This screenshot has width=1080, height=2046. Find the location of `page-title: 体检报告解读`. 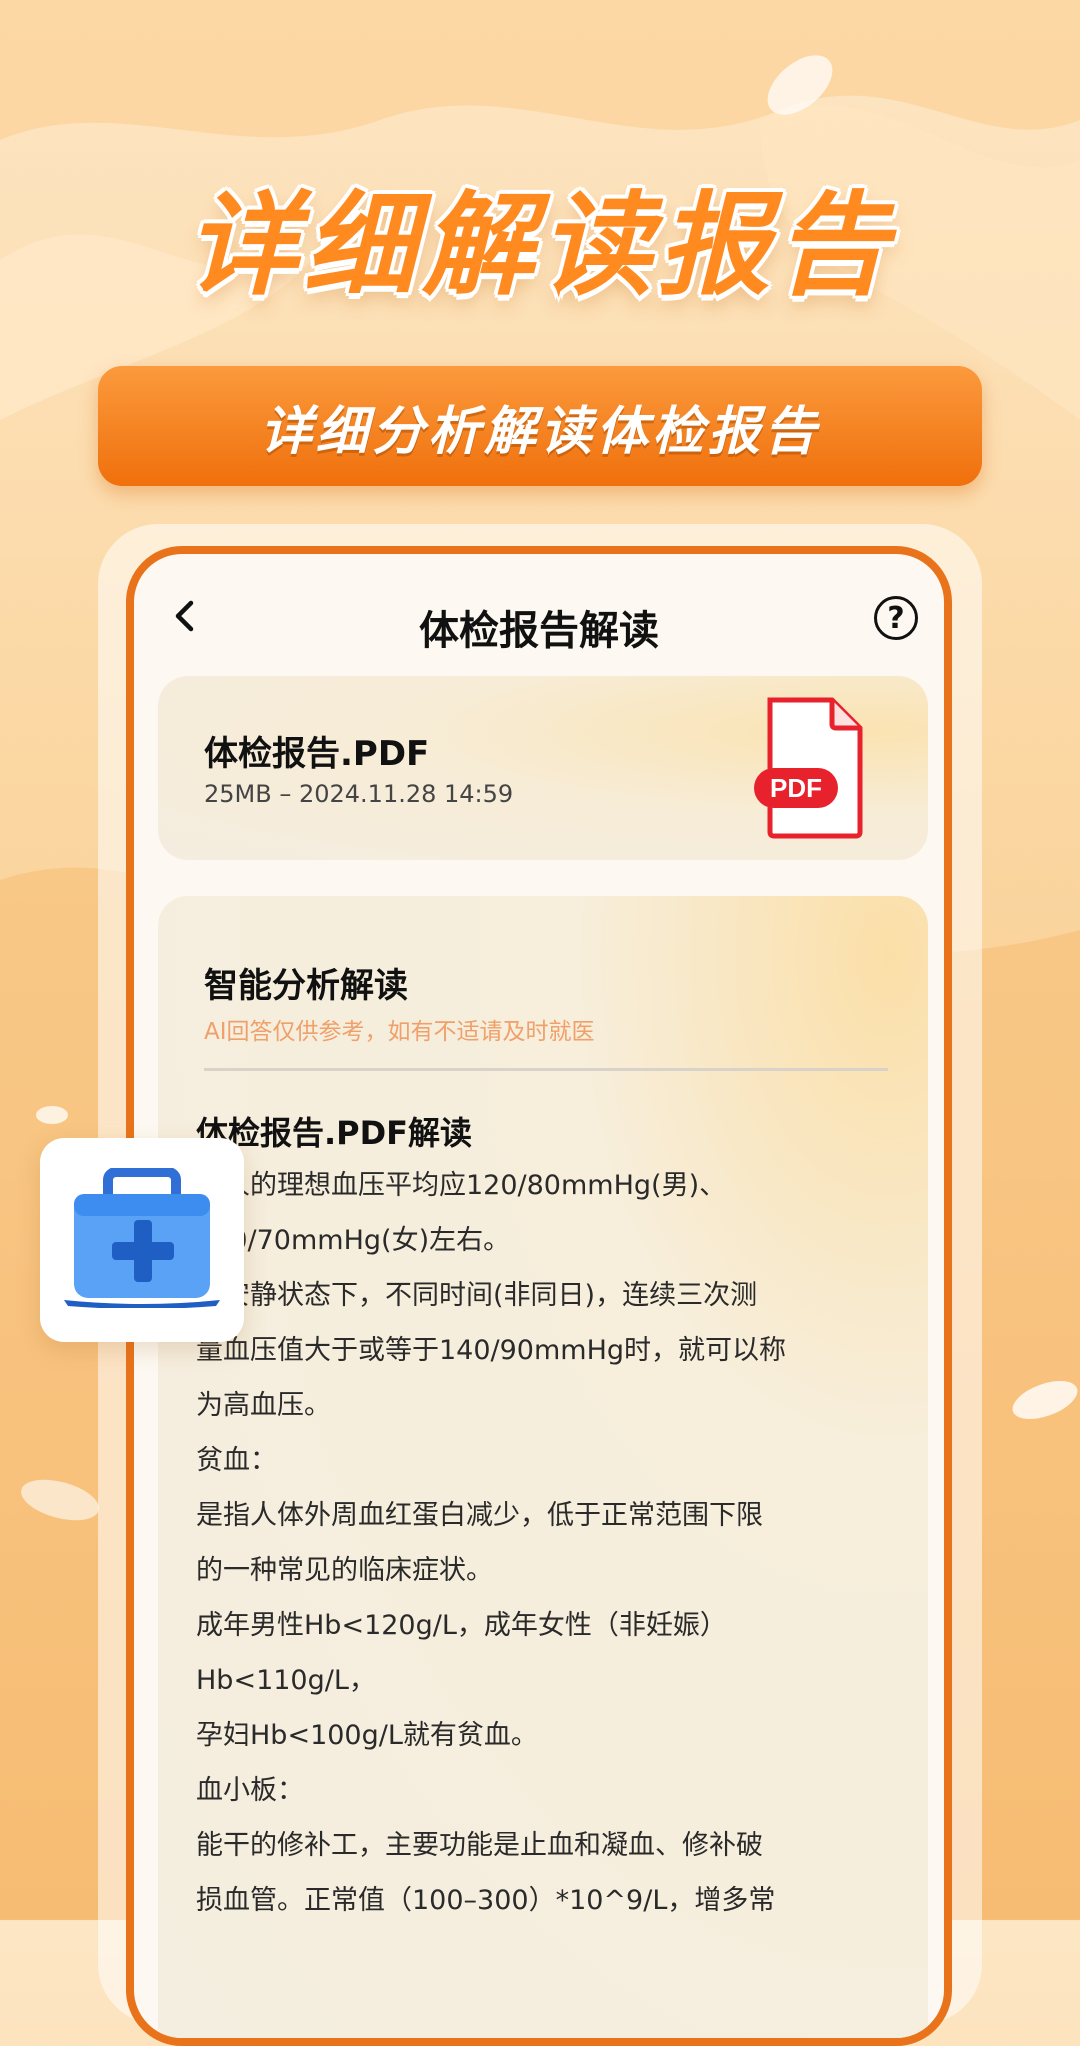

page-title: 体检报告解读 is located at coordinates (539, 631).